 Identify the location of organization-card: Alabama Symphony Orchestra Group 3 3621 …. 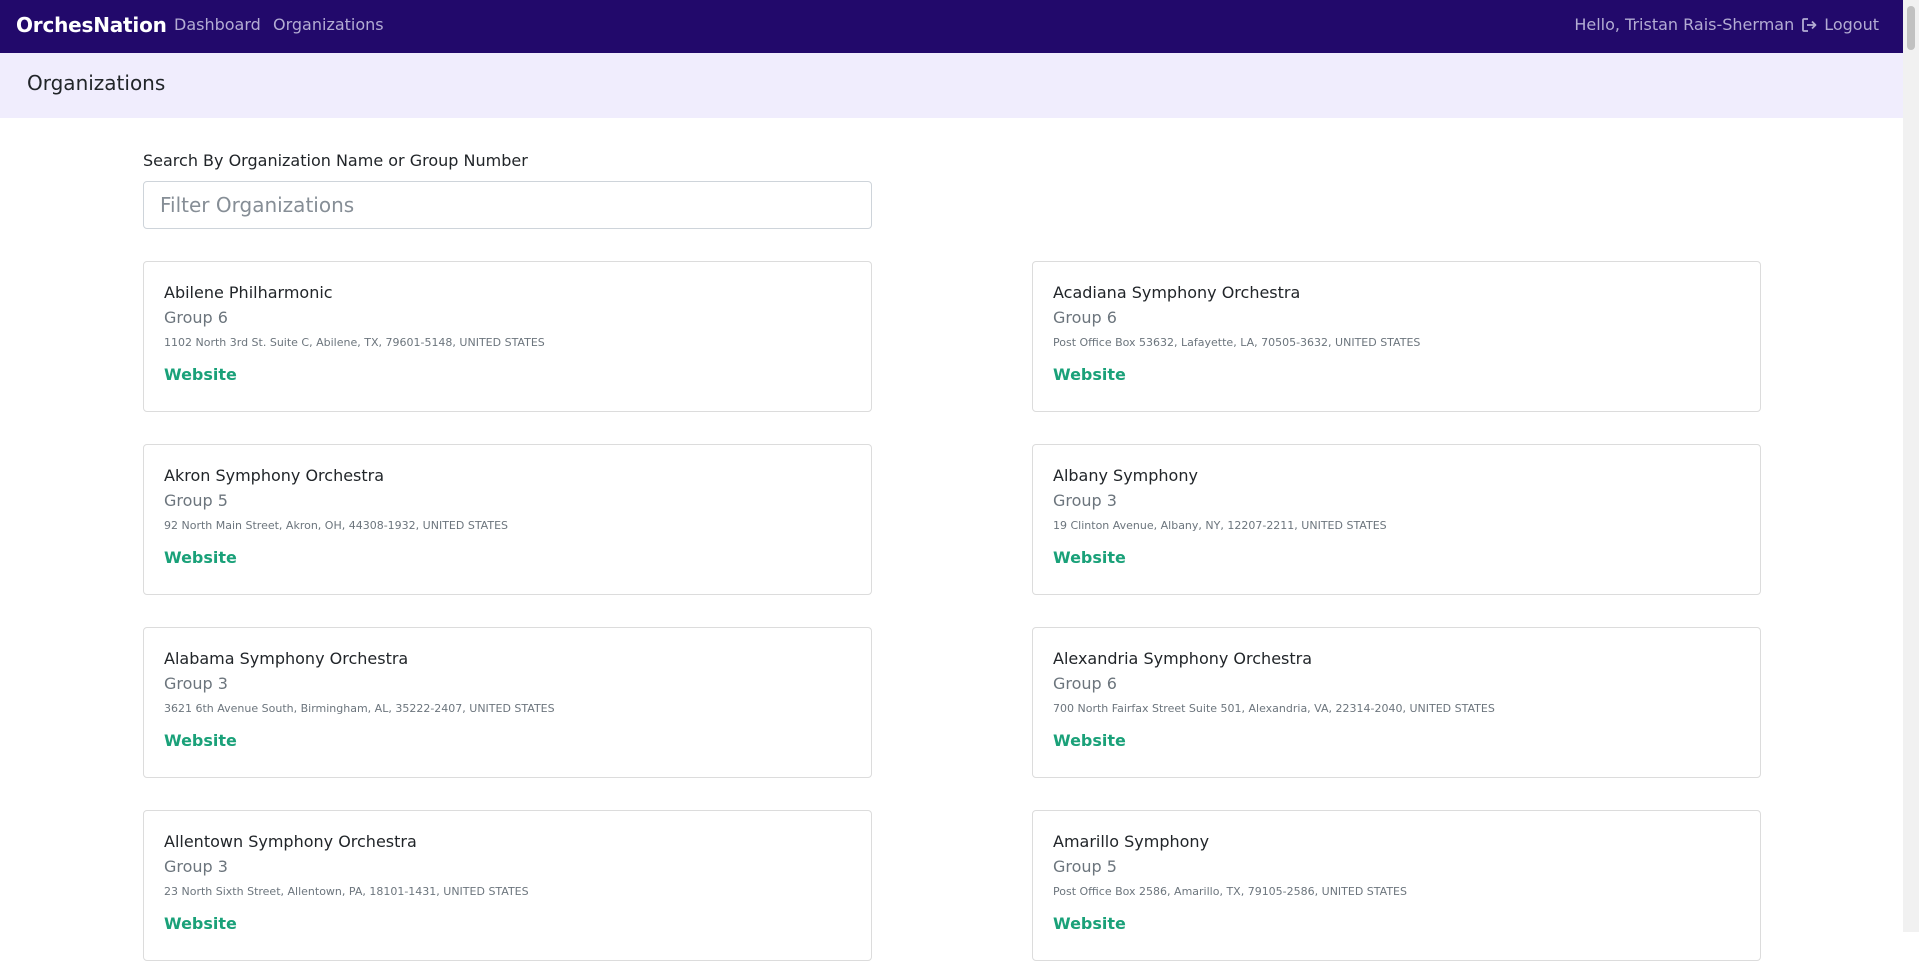
(507, 702).